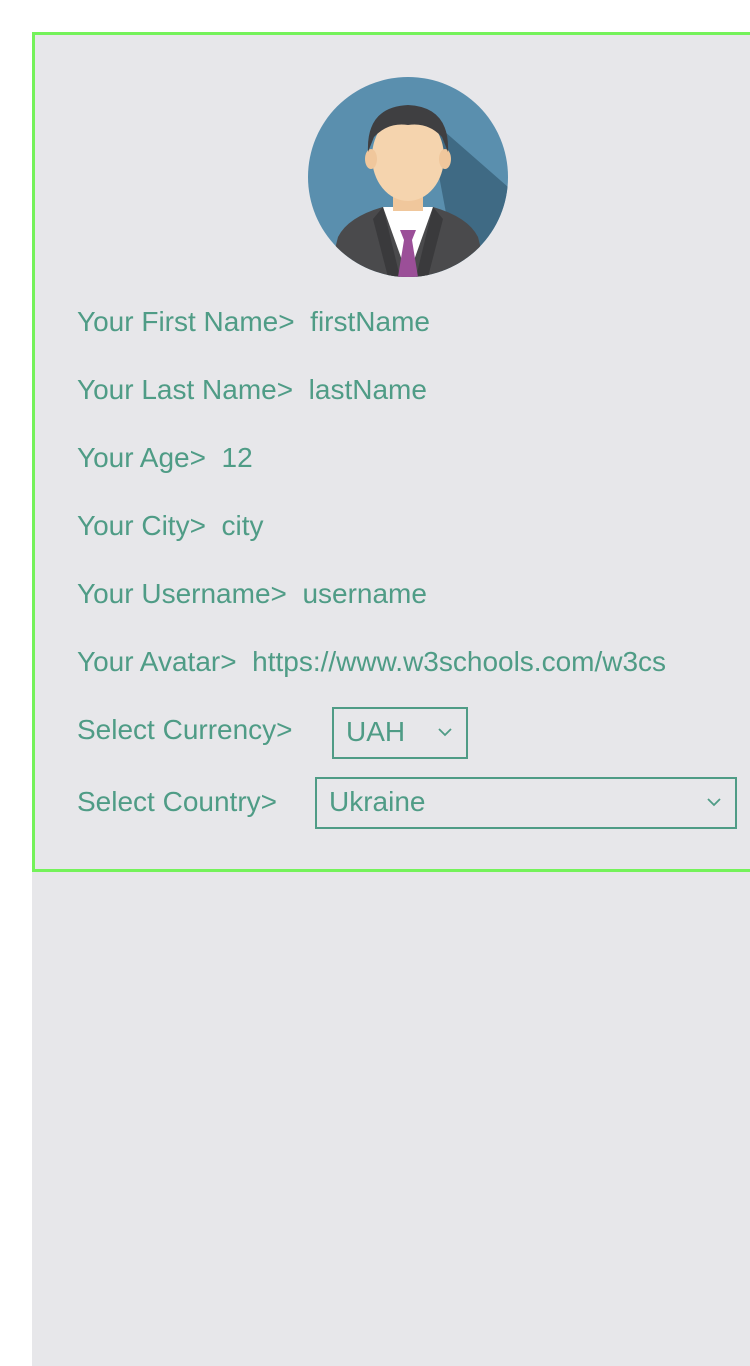 The height and width of the screenshot is (1366, 750). Describe the element at coordinates (237, 457) in the screenshot. I see `age-value: 12` at that location.